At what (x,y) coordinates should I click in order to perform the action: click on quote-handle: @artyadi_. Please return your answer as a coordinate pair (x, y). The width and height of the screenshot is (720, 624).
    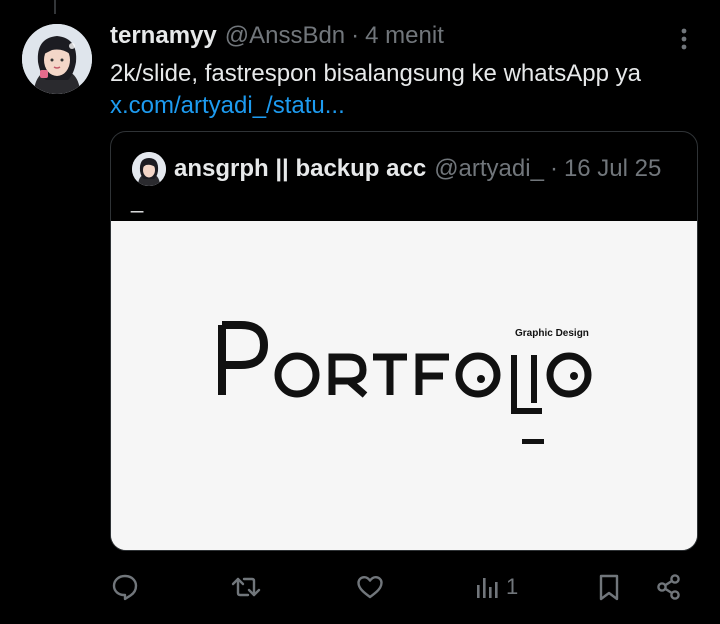
    Looking at the image, I should click on (489, 169).